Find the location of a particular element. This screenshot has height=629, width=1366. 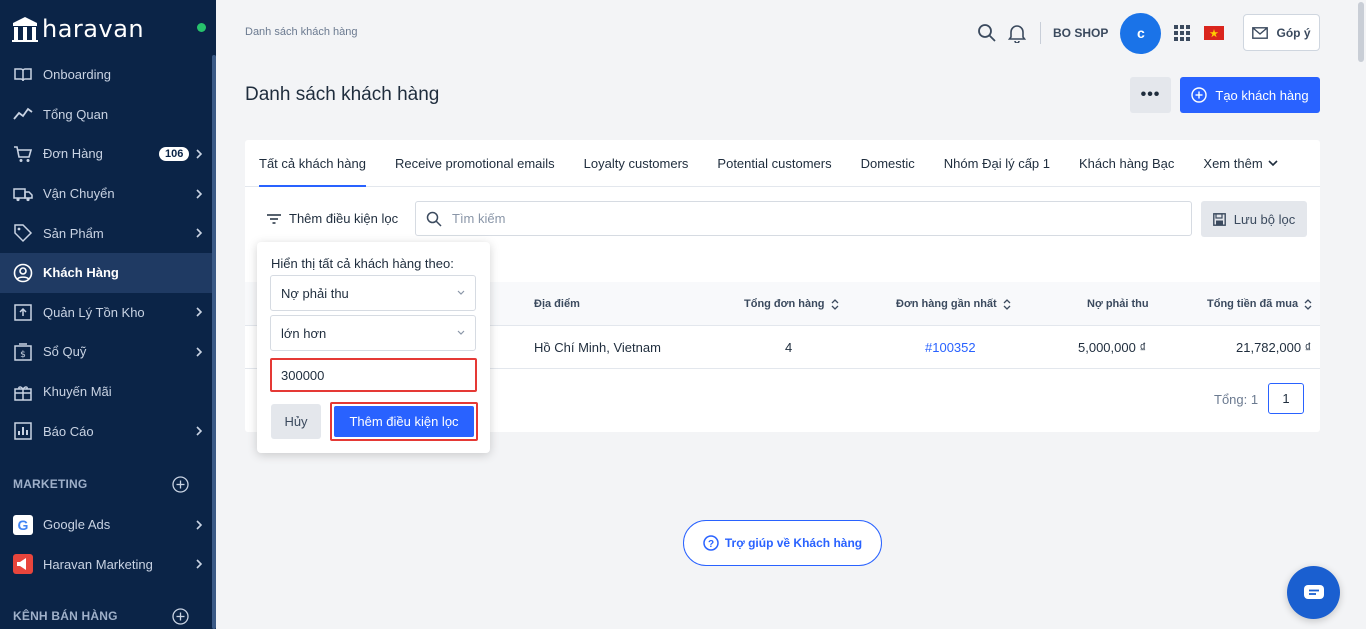

filter-cancel-button: Hủy is located at coordinates (296, 421).